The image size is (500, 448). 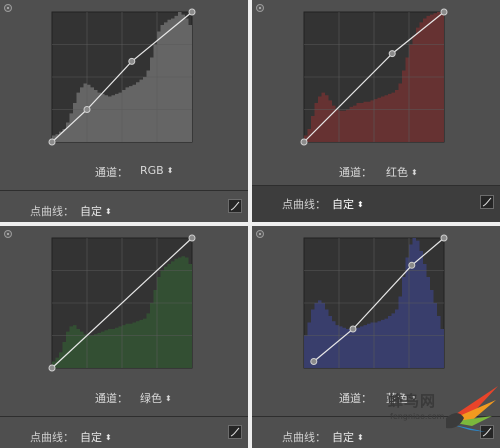 What do you see at coordinates (151, 398) in the screenshot?
I see `channel-value: 绿色` at bounding box center [151, 398].